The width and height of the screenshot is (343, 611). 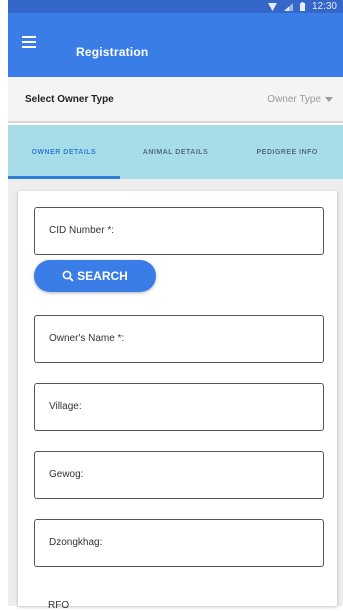 What do you see at coordinates (87, 338) in the screenshot?
I see `owner-name-label: Owner's Name *:` at bounding box center [87, 338].